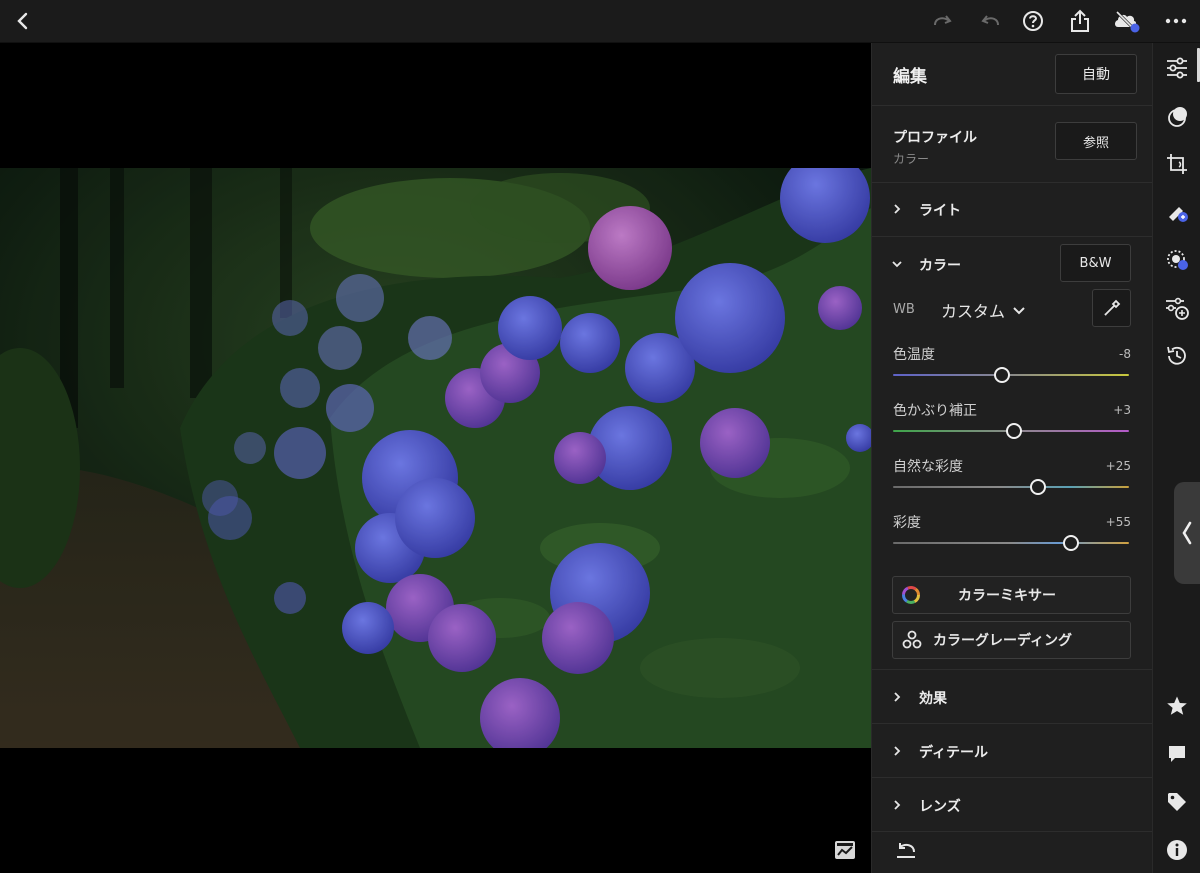 This screenshot has height=873, width=1200. What do you see at coordinates (910, 77) in the screenshot?
I see `edit-title: 編集` at bounding box center [910, 77].